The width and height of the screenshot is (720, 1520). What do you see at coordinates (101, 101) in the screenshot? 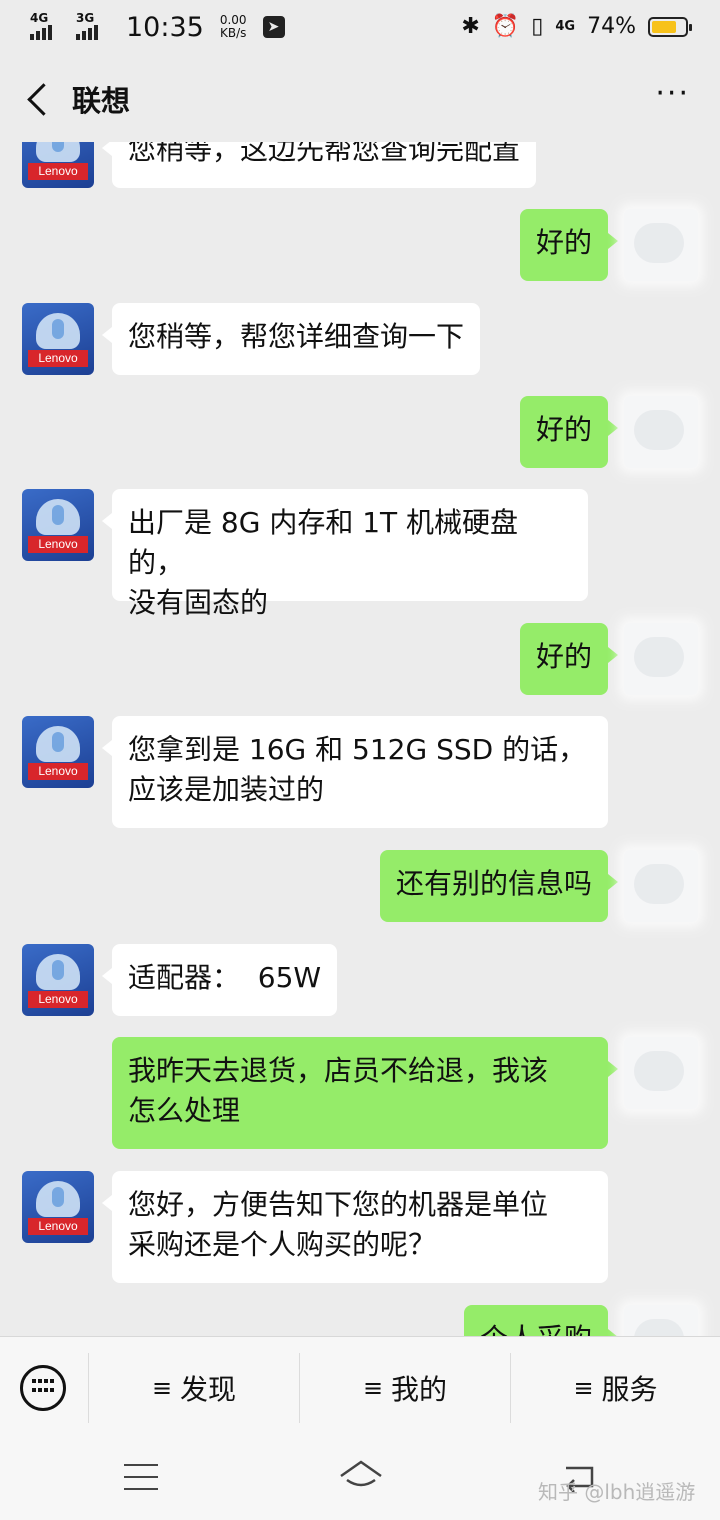
I see `chat-title: 联想` at bounding box center [101, 101].